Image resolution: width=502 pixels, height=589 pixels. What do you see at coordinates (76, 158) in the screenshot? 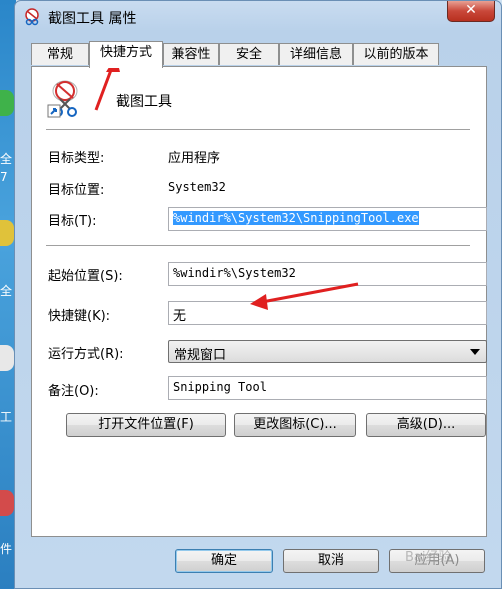
I see `target-type-label: 目标类型:` at bounding box center [76, 158].